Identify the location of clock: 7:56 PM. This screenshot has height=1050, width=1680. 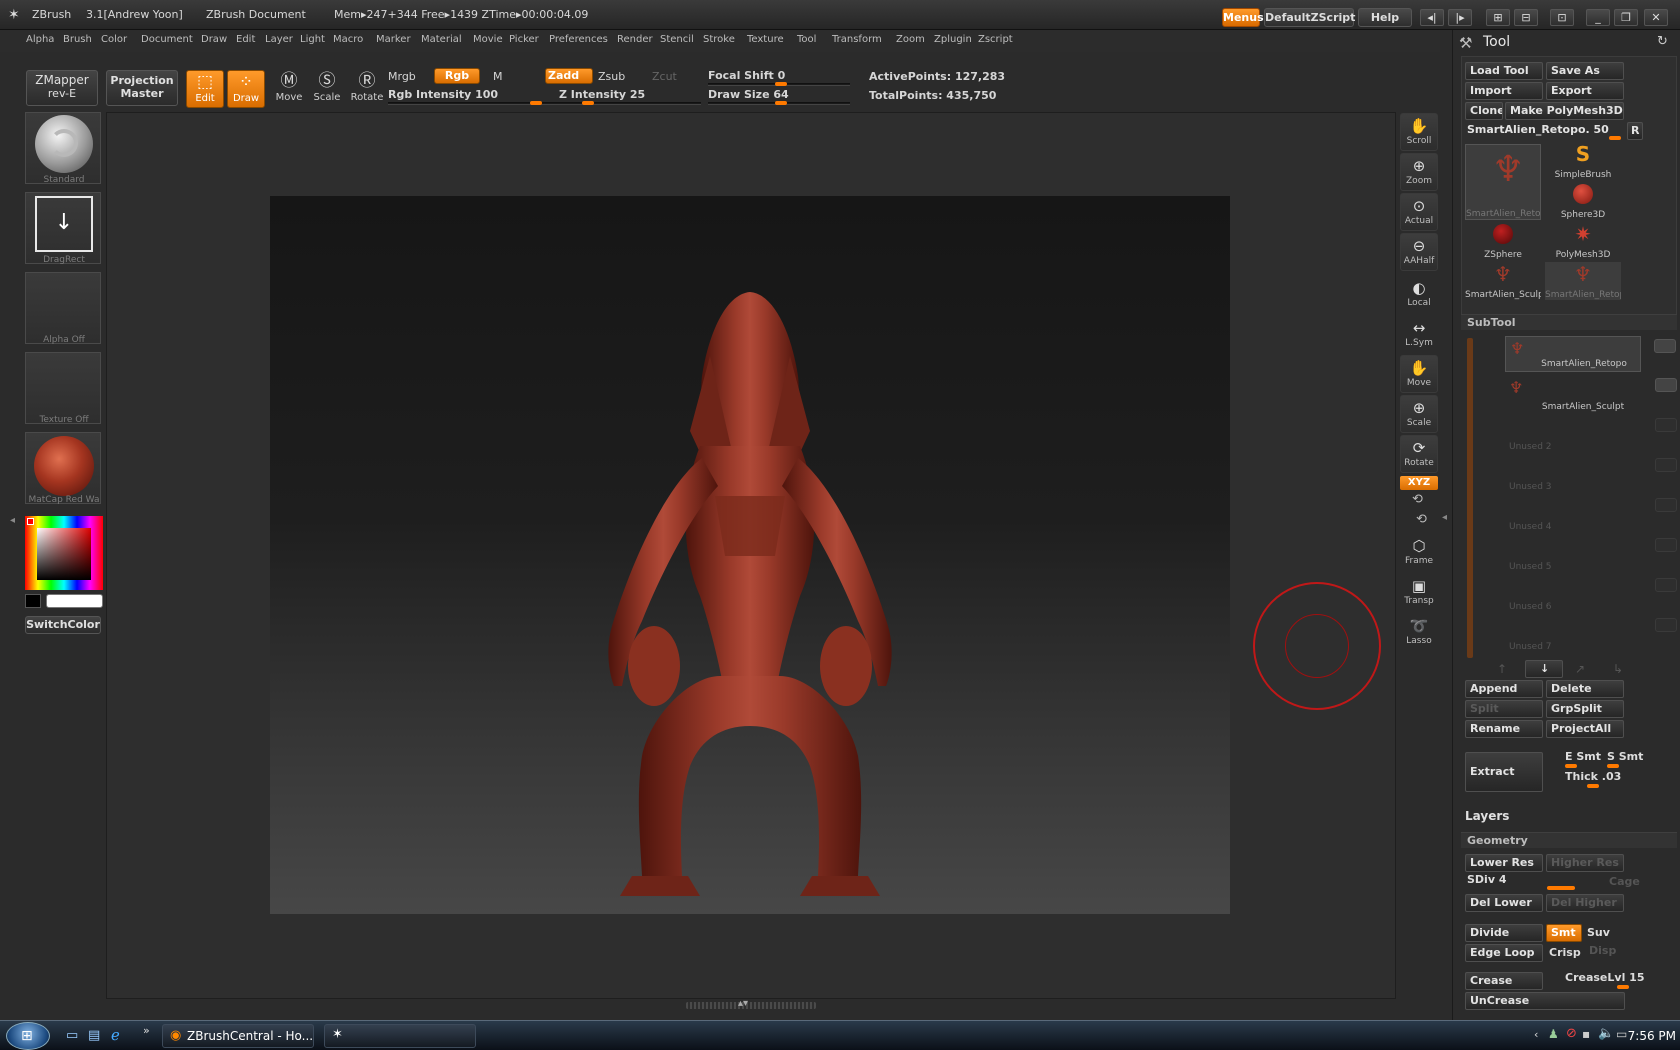
(1649, 1036).